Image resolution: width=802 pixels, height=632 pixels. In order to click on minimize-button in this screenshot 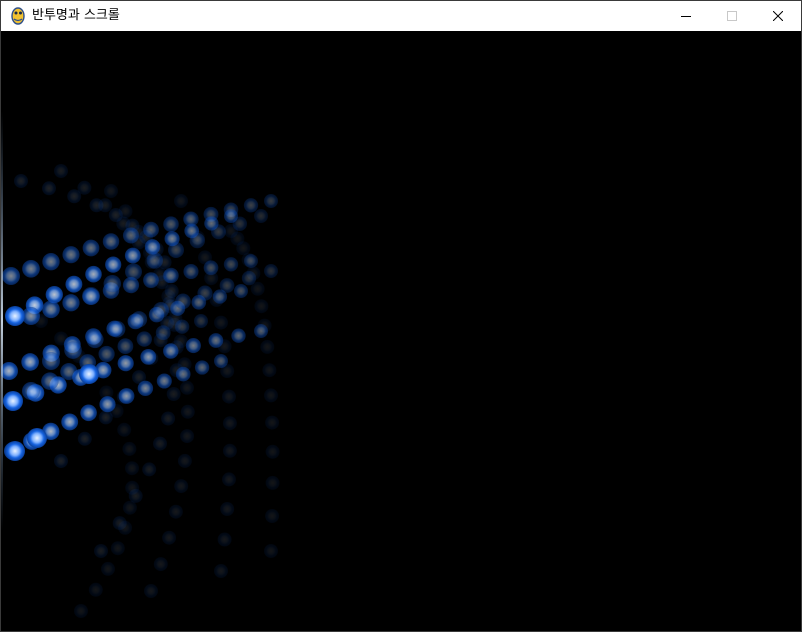, I will do `click(686, 16)`.